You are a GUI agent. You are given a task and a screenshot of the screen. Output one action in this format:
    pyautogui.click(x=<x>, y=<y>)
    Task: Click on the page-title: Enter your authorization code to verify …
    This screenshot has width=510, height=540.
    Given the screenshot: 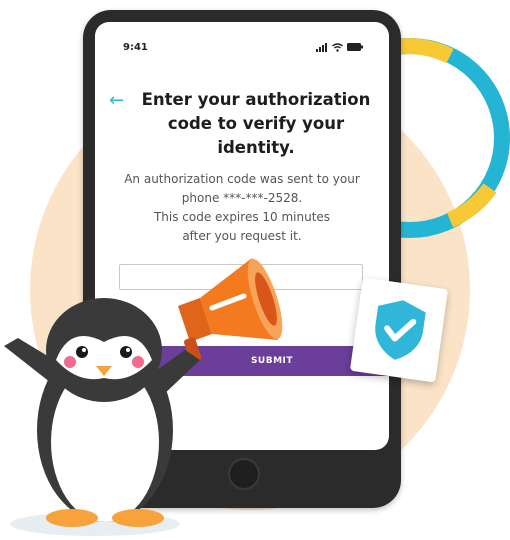 What is the action you would take?
    pyautogui.click(x=256, y=123)
    